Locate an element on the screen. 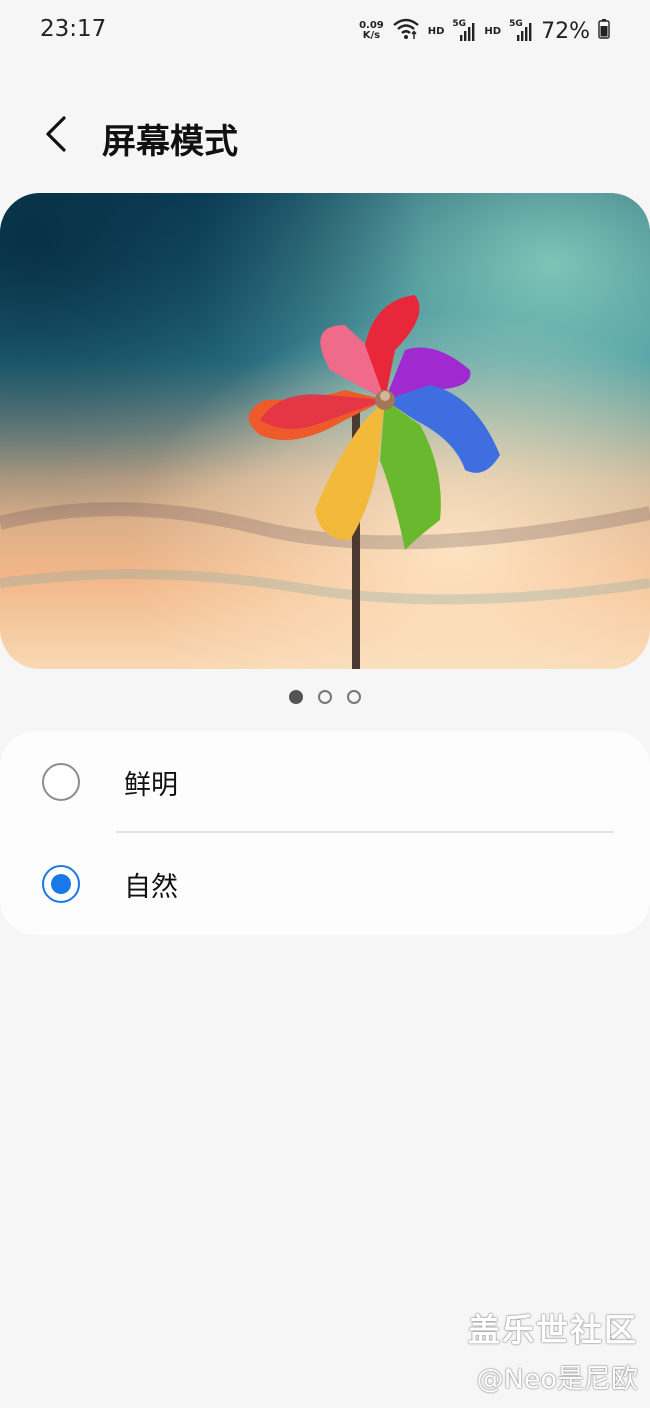 This screenshot has height=1408, width=650. natural-radio is located at coordinates (61, 884).